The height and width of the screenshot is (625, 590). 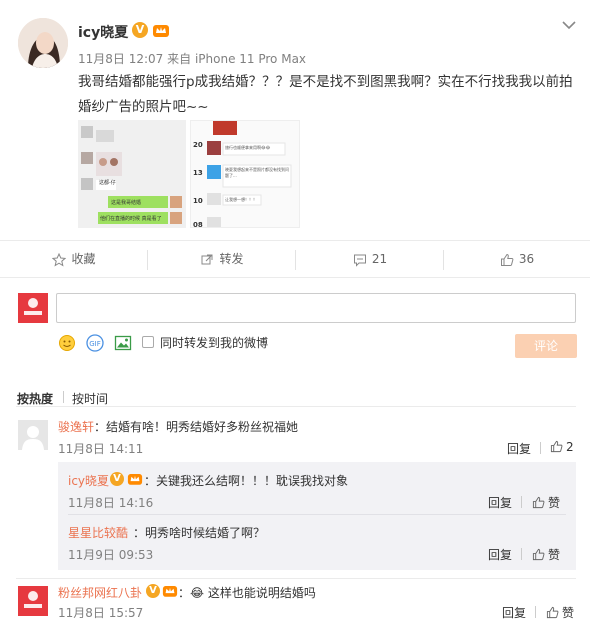 What do you see at coordinates (35, 398) in the screenshot?
I see `sort-by-hot: 按热度` at bounding box center [35, 398].